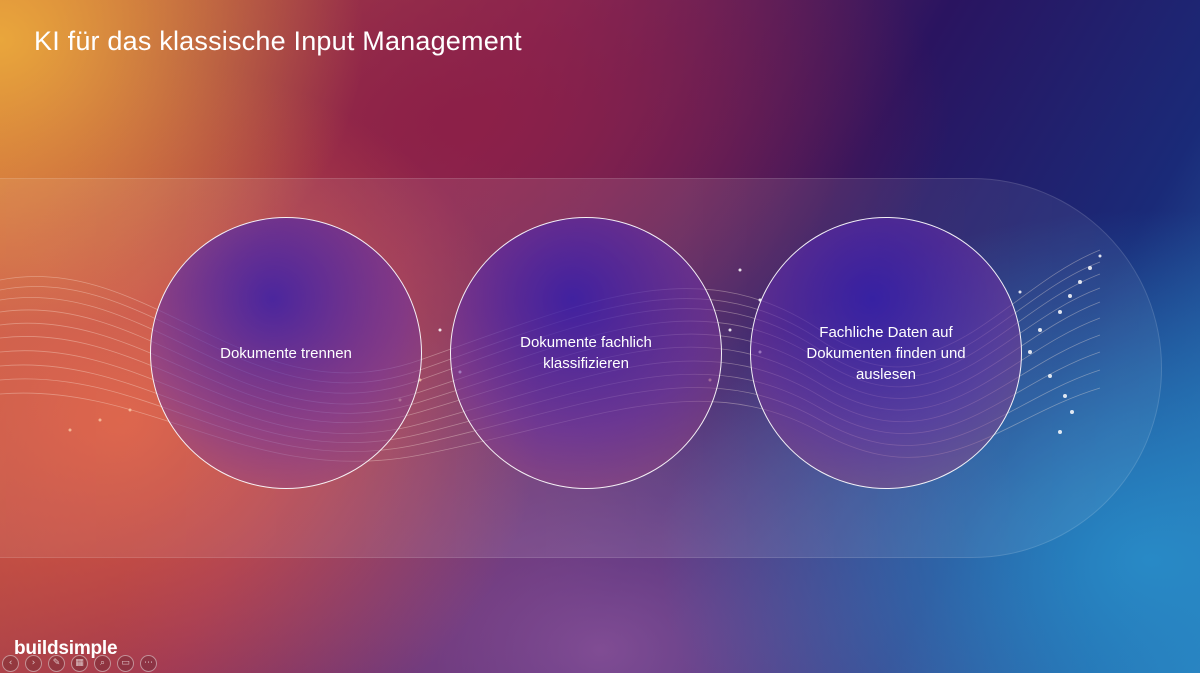  I want to click on next-icon: ›, so click(33, 663).